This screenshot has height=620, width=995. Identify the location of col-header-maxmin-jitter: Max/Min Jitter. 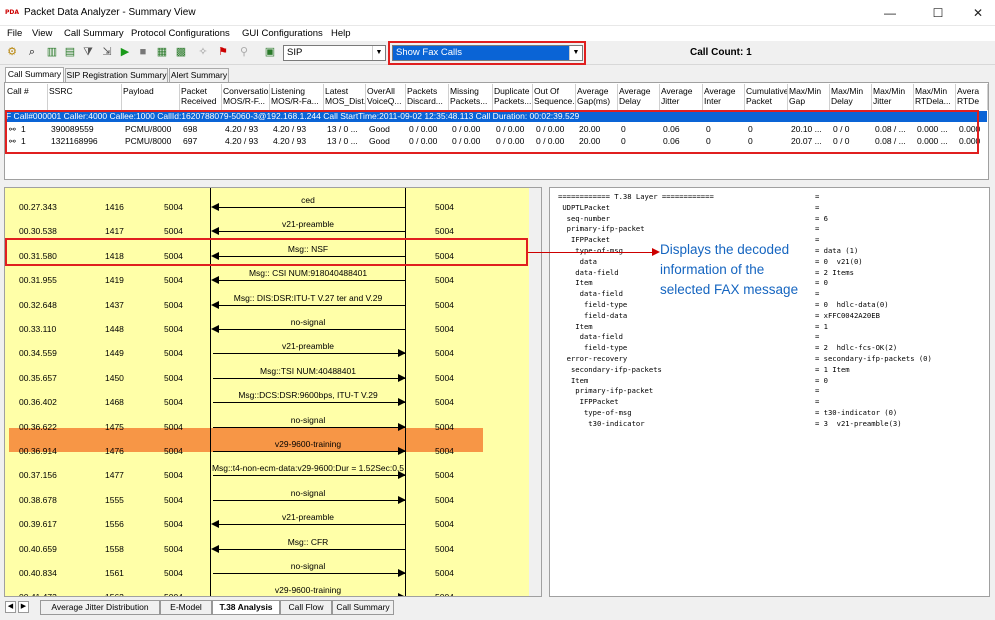
(893, 97).